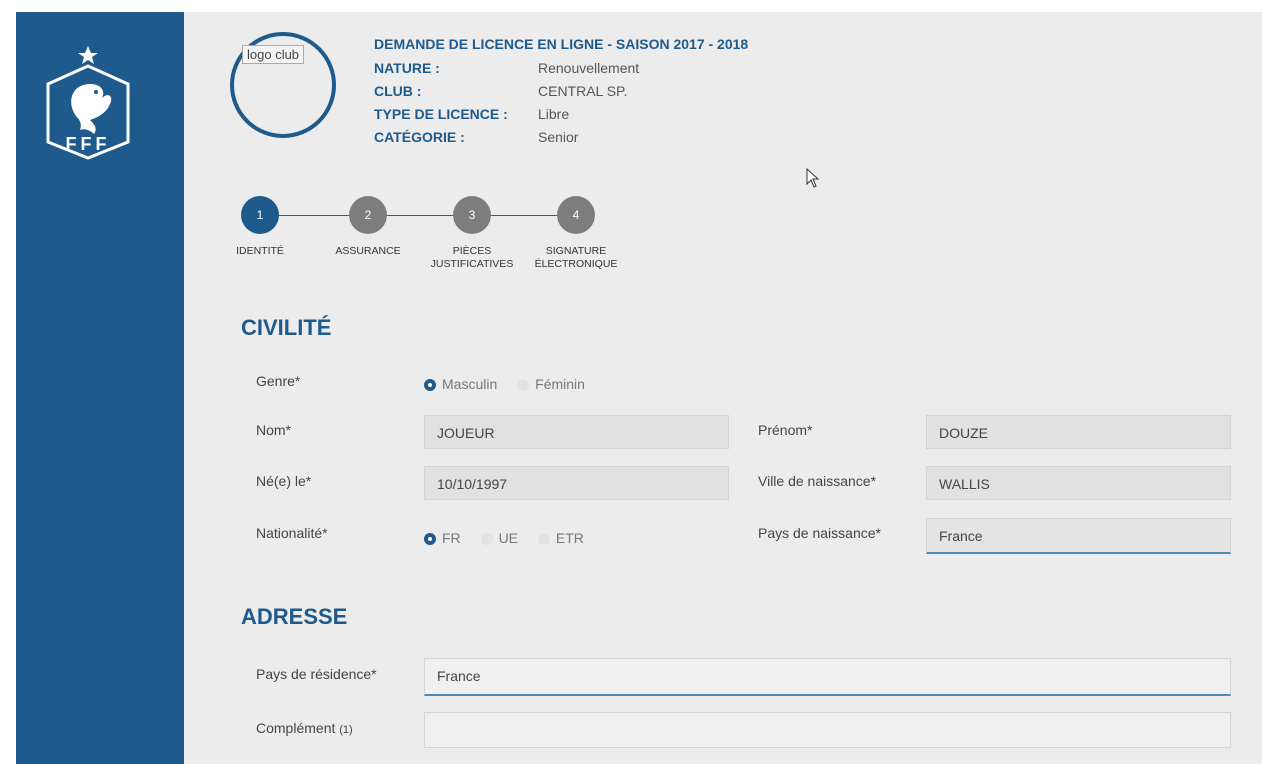 This screenshot has height=764, width=1262. Describe the element at coordinates (100, 388) in the screenshot. I see `sidebar: FFF` at that location.